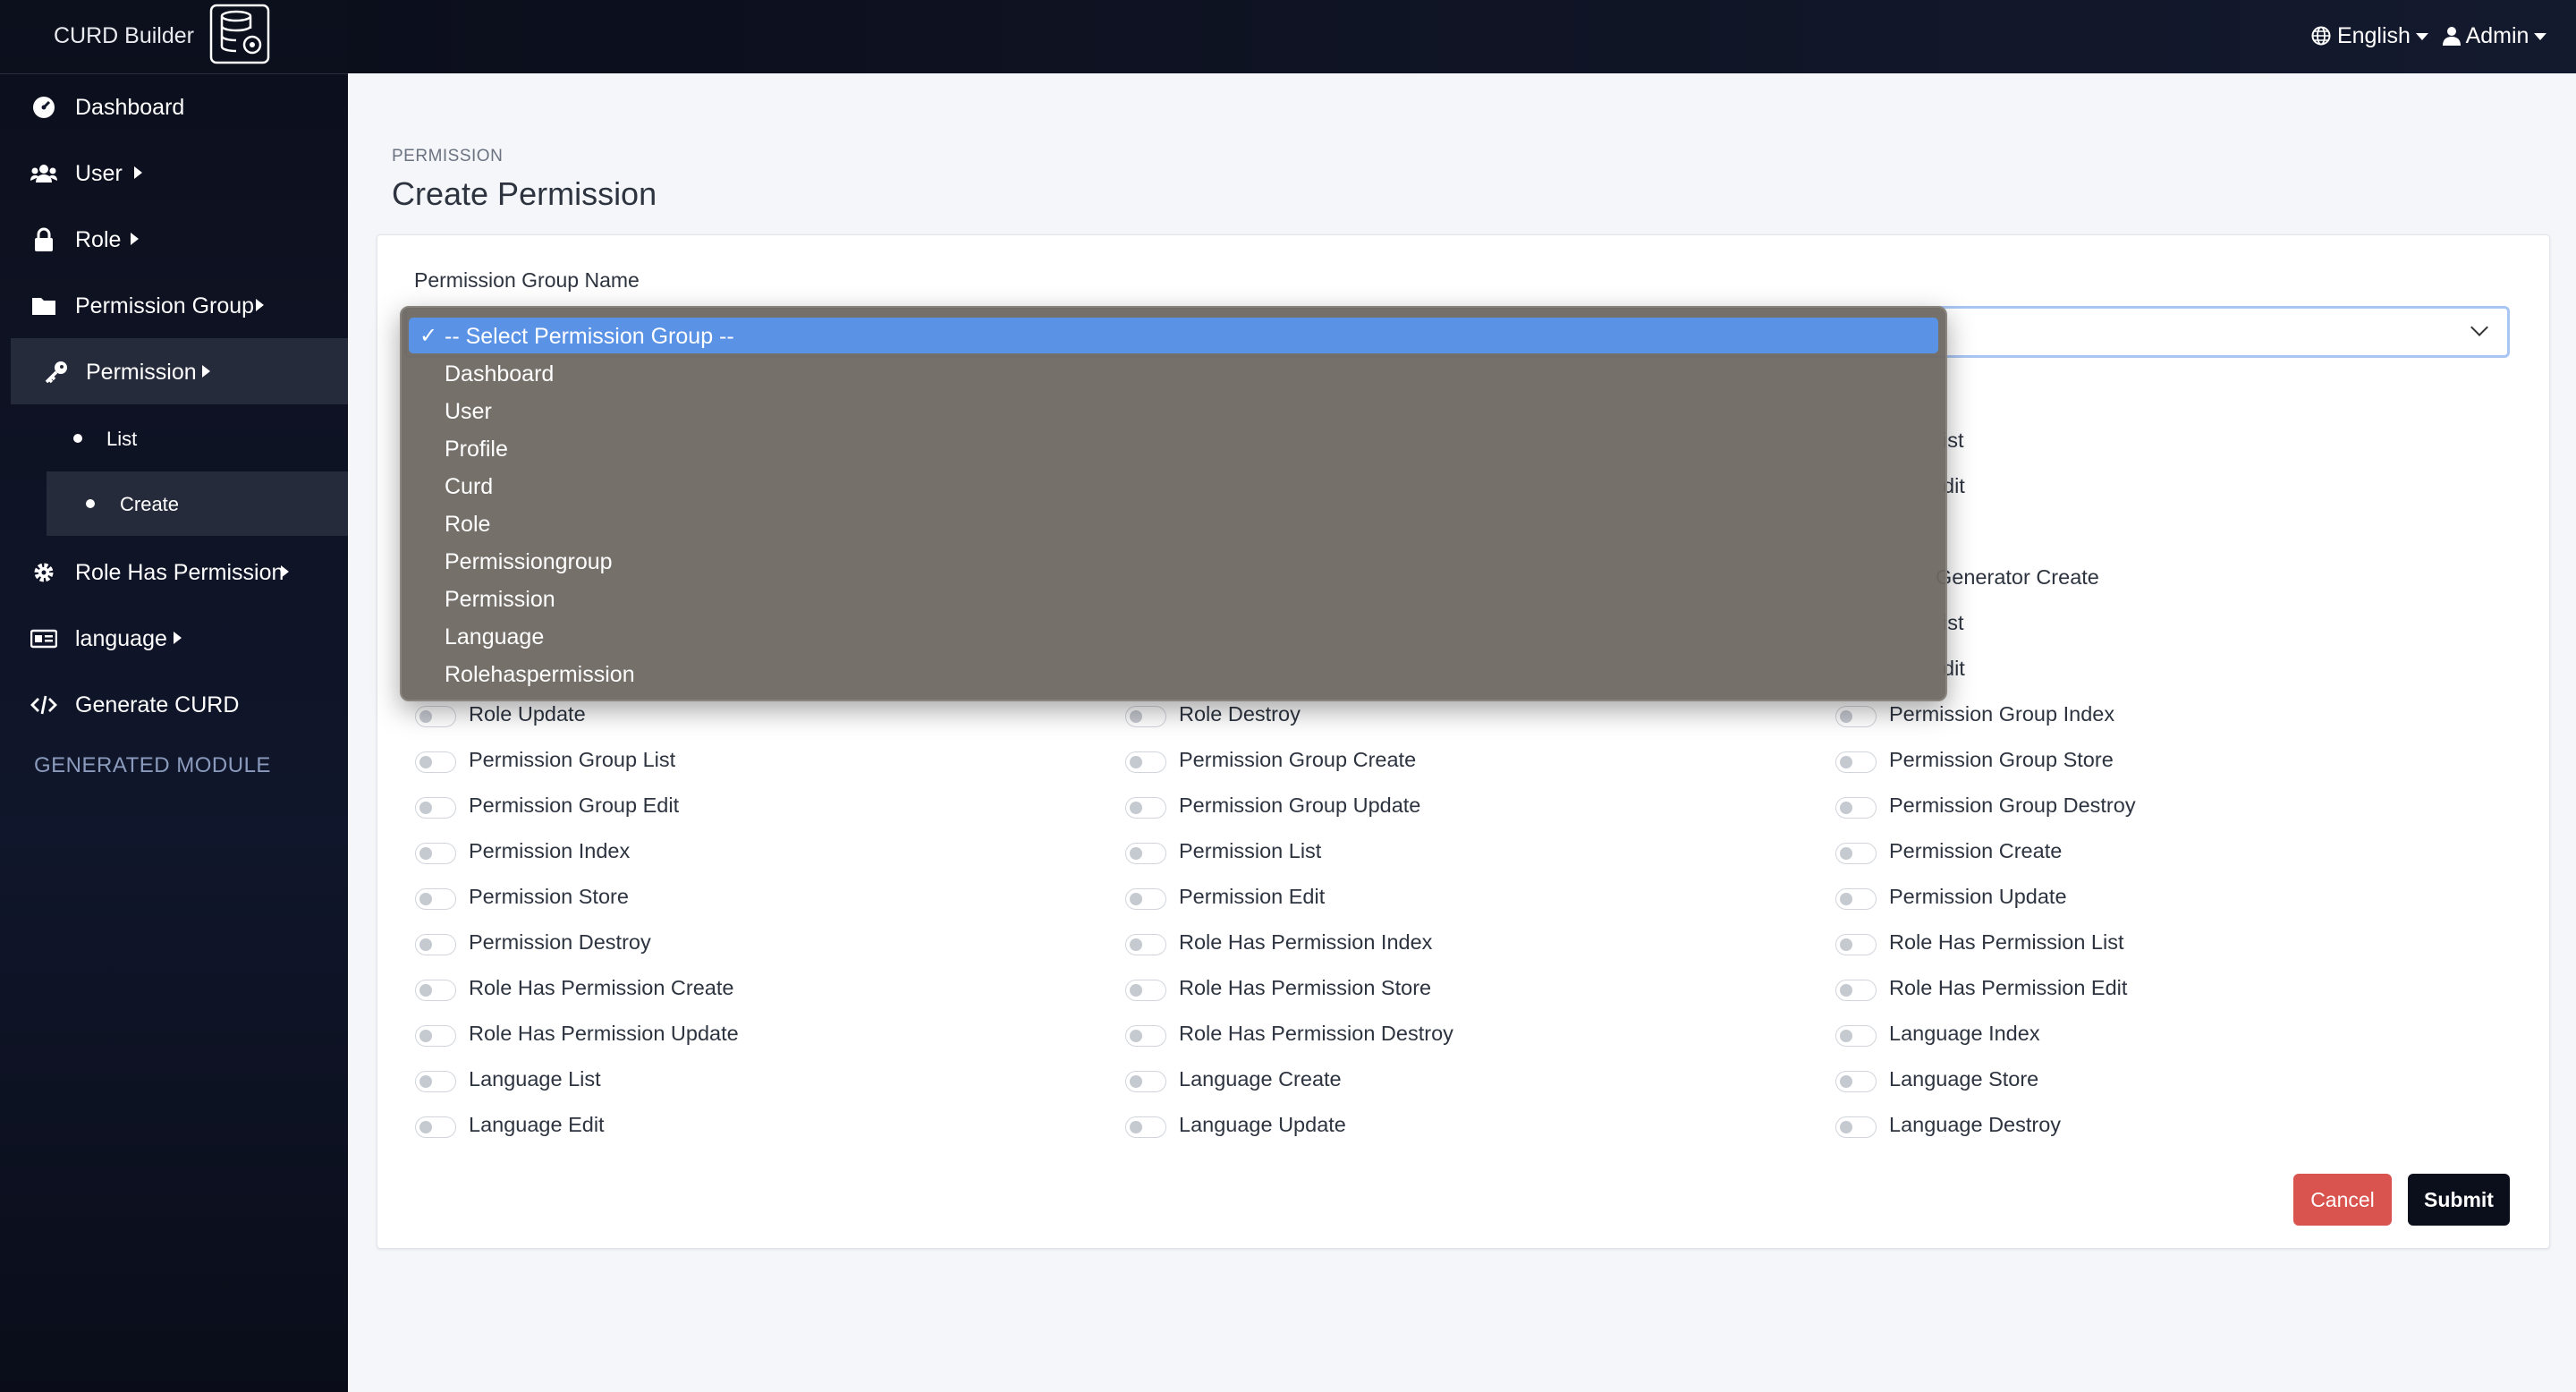 This screenshot has width=2576, height=1392. Describe the element at coordinates (1976, 850) in the screenshot. I see `permission-label: Permission Create` at that location.